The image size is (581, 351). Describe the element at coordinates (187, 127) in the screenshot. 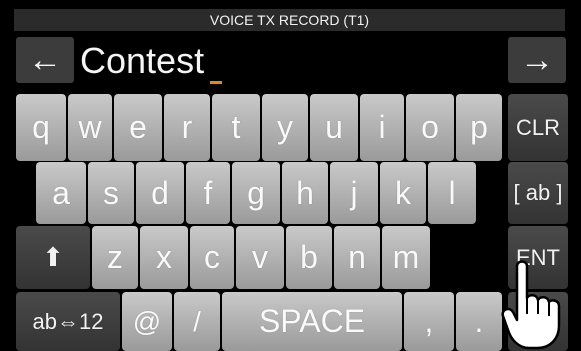

I see `key-r: r` at that location.